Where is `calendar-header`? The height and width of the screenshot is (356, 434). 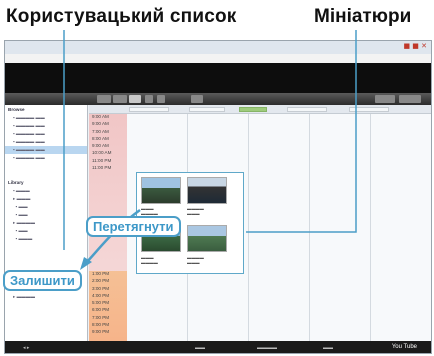
calendar-header is located at coordinates (260, 109).